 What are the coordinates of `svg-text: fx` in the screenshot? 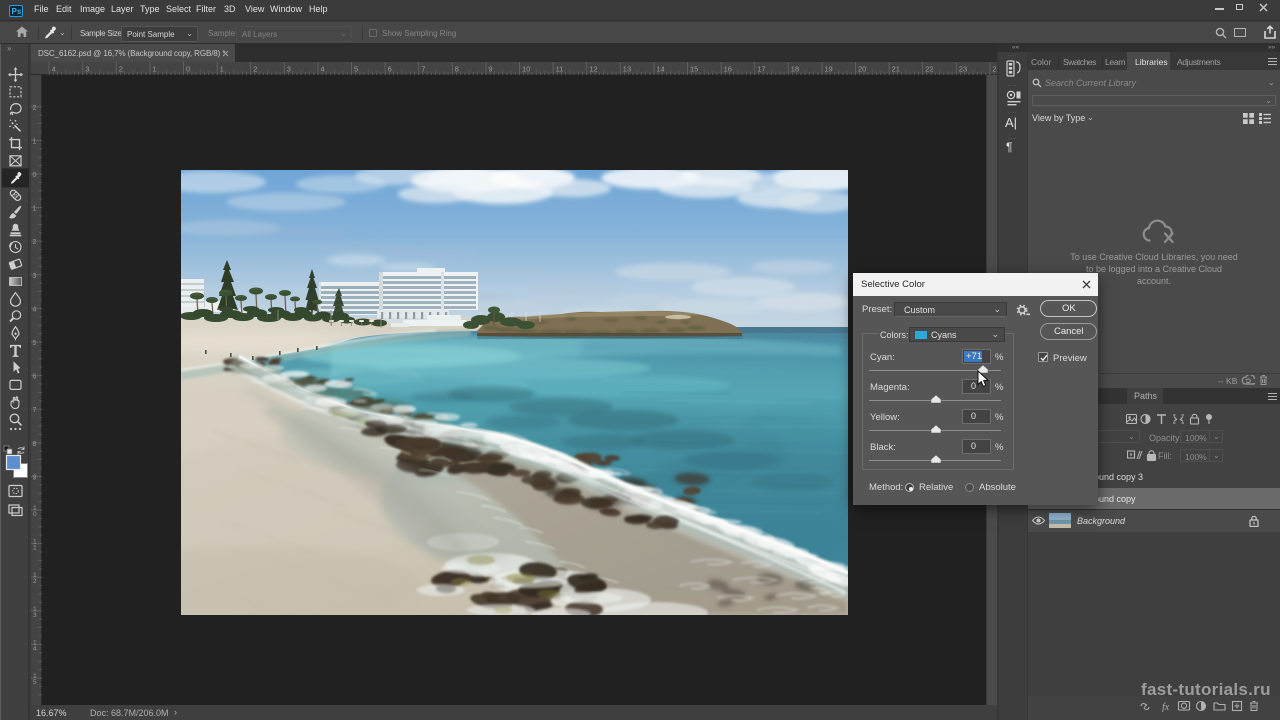 It's located at (1166, 707).